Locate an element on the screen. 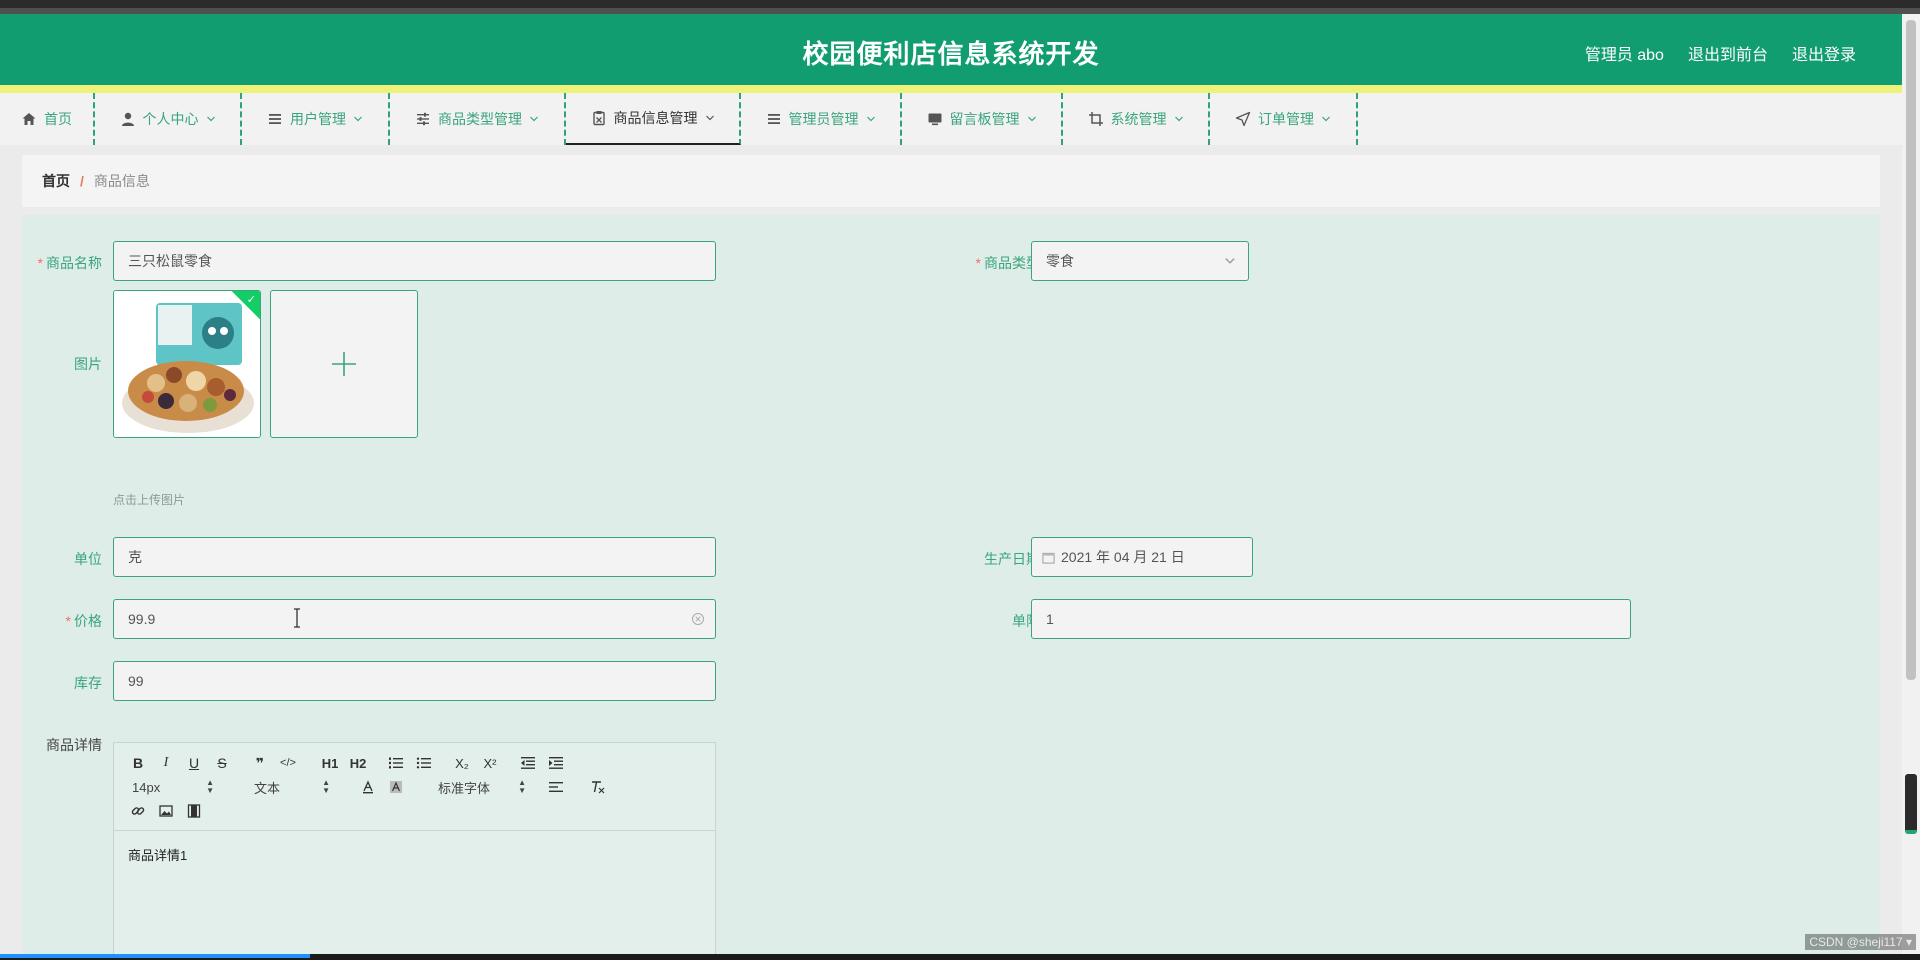 This screenshot has height=960, width=1920. plus-icon is located at coordinates (344, 364).